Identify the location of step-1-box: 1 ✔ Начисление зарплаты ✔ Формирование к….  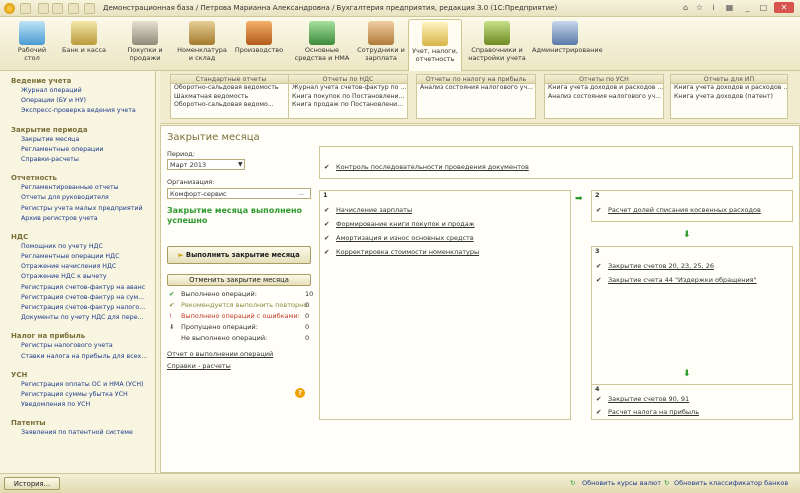
(445, 305).